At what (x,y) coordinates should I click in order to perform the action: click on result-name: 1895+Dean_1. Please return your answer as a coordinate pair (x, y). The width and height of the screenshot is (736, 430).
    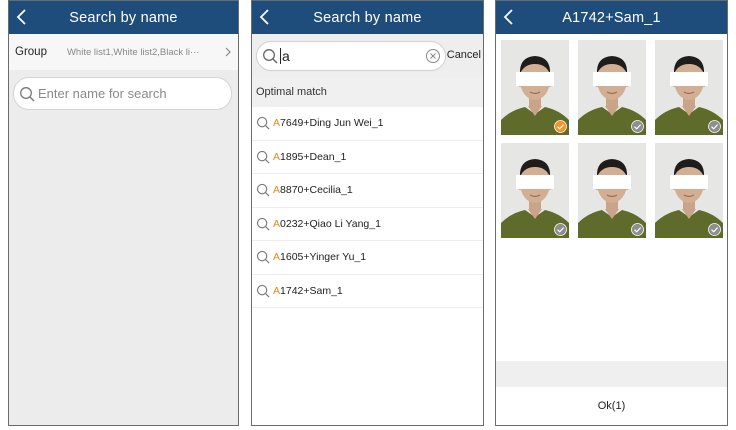
    Looking at the image, I should click on (313, 156).